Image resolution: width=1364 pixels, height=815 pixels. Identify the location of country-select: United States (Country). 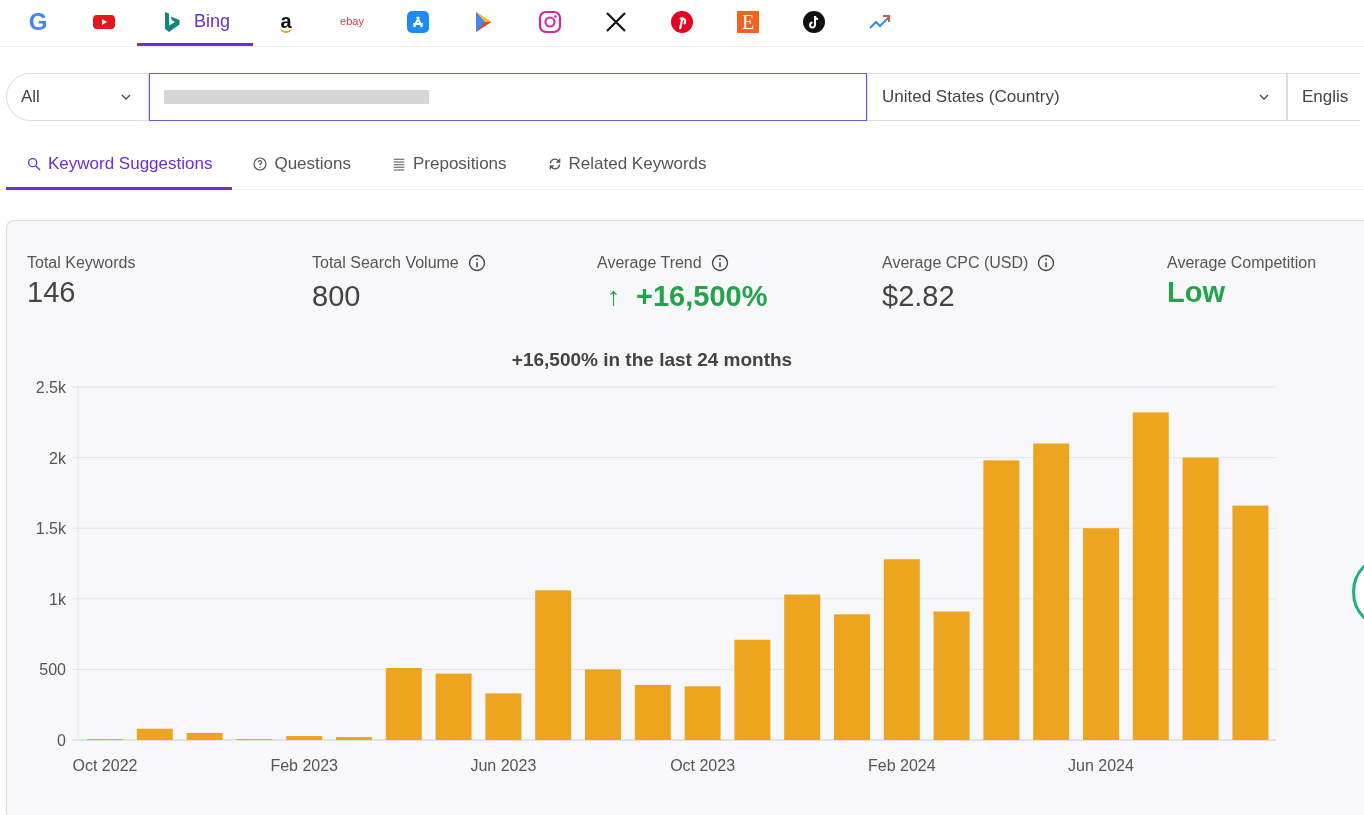
(1077, 97).